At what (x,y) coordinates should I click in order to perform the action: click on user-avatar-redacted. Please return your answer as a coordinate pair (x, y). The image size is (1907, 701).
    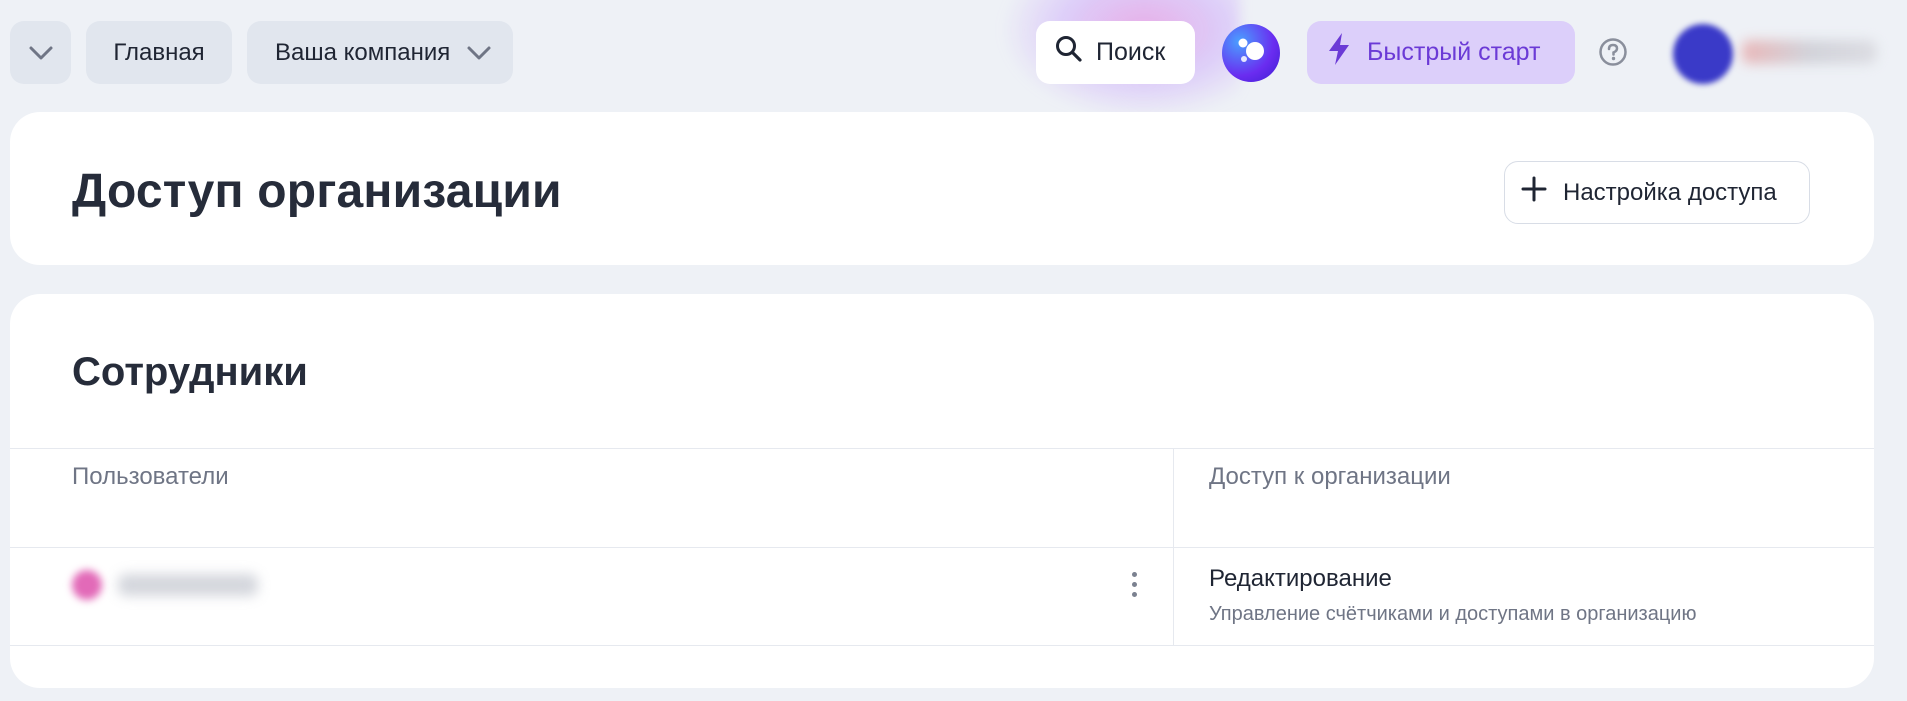
    Looking at the image, I should click on (87, 585).